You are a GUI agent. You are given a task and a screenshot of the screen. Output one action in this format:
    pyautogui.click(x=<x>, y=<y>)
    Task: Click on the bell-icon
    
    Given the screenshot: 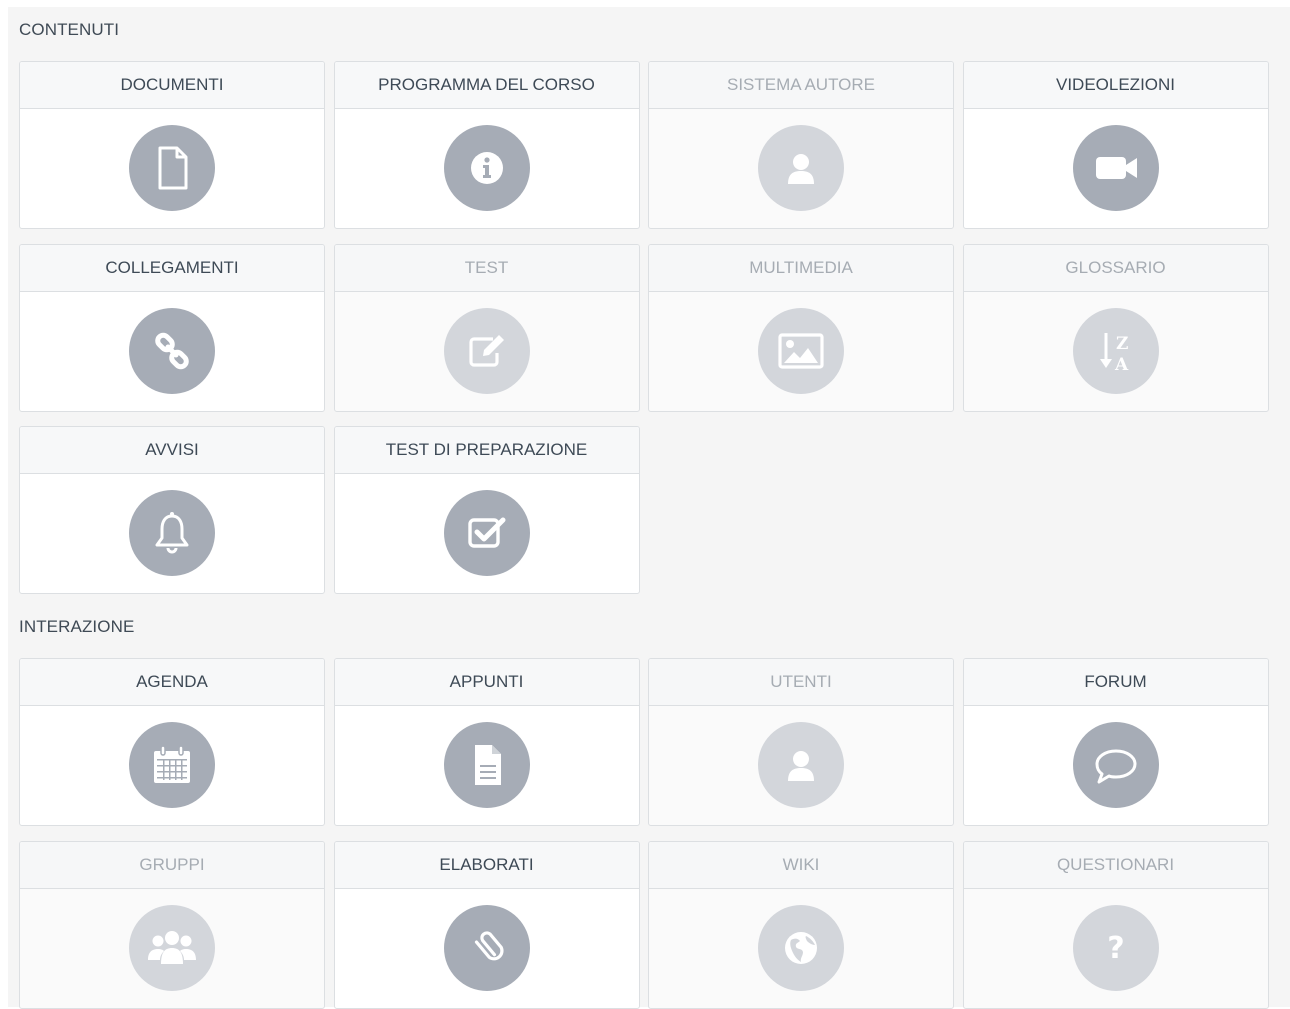 What is the action you would take?
    pyautogui.click(x=172, y=533)
    